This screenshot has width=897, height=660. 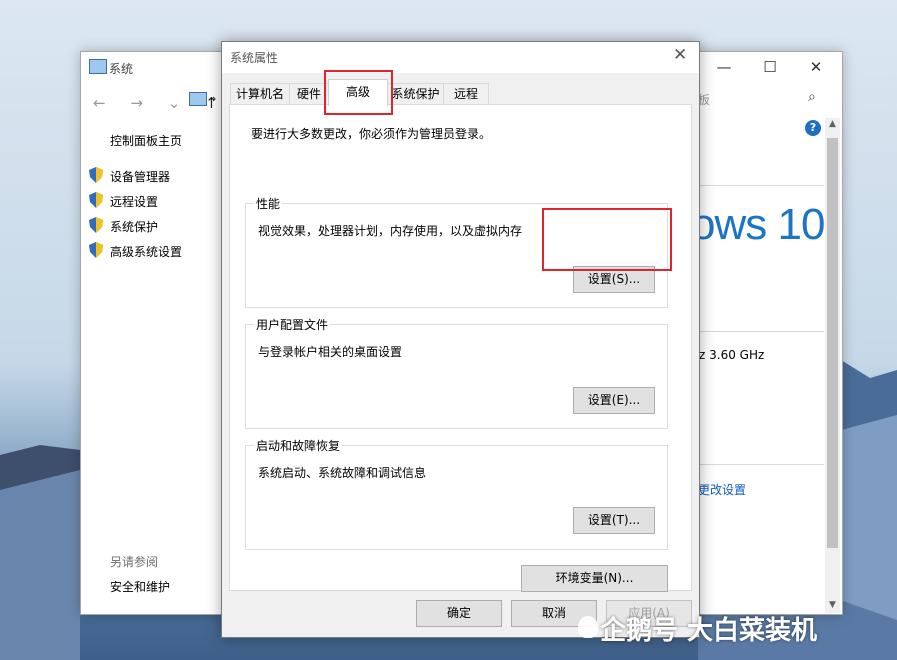 I want to click on close-icon: ✕, so click(x=680, y=55).